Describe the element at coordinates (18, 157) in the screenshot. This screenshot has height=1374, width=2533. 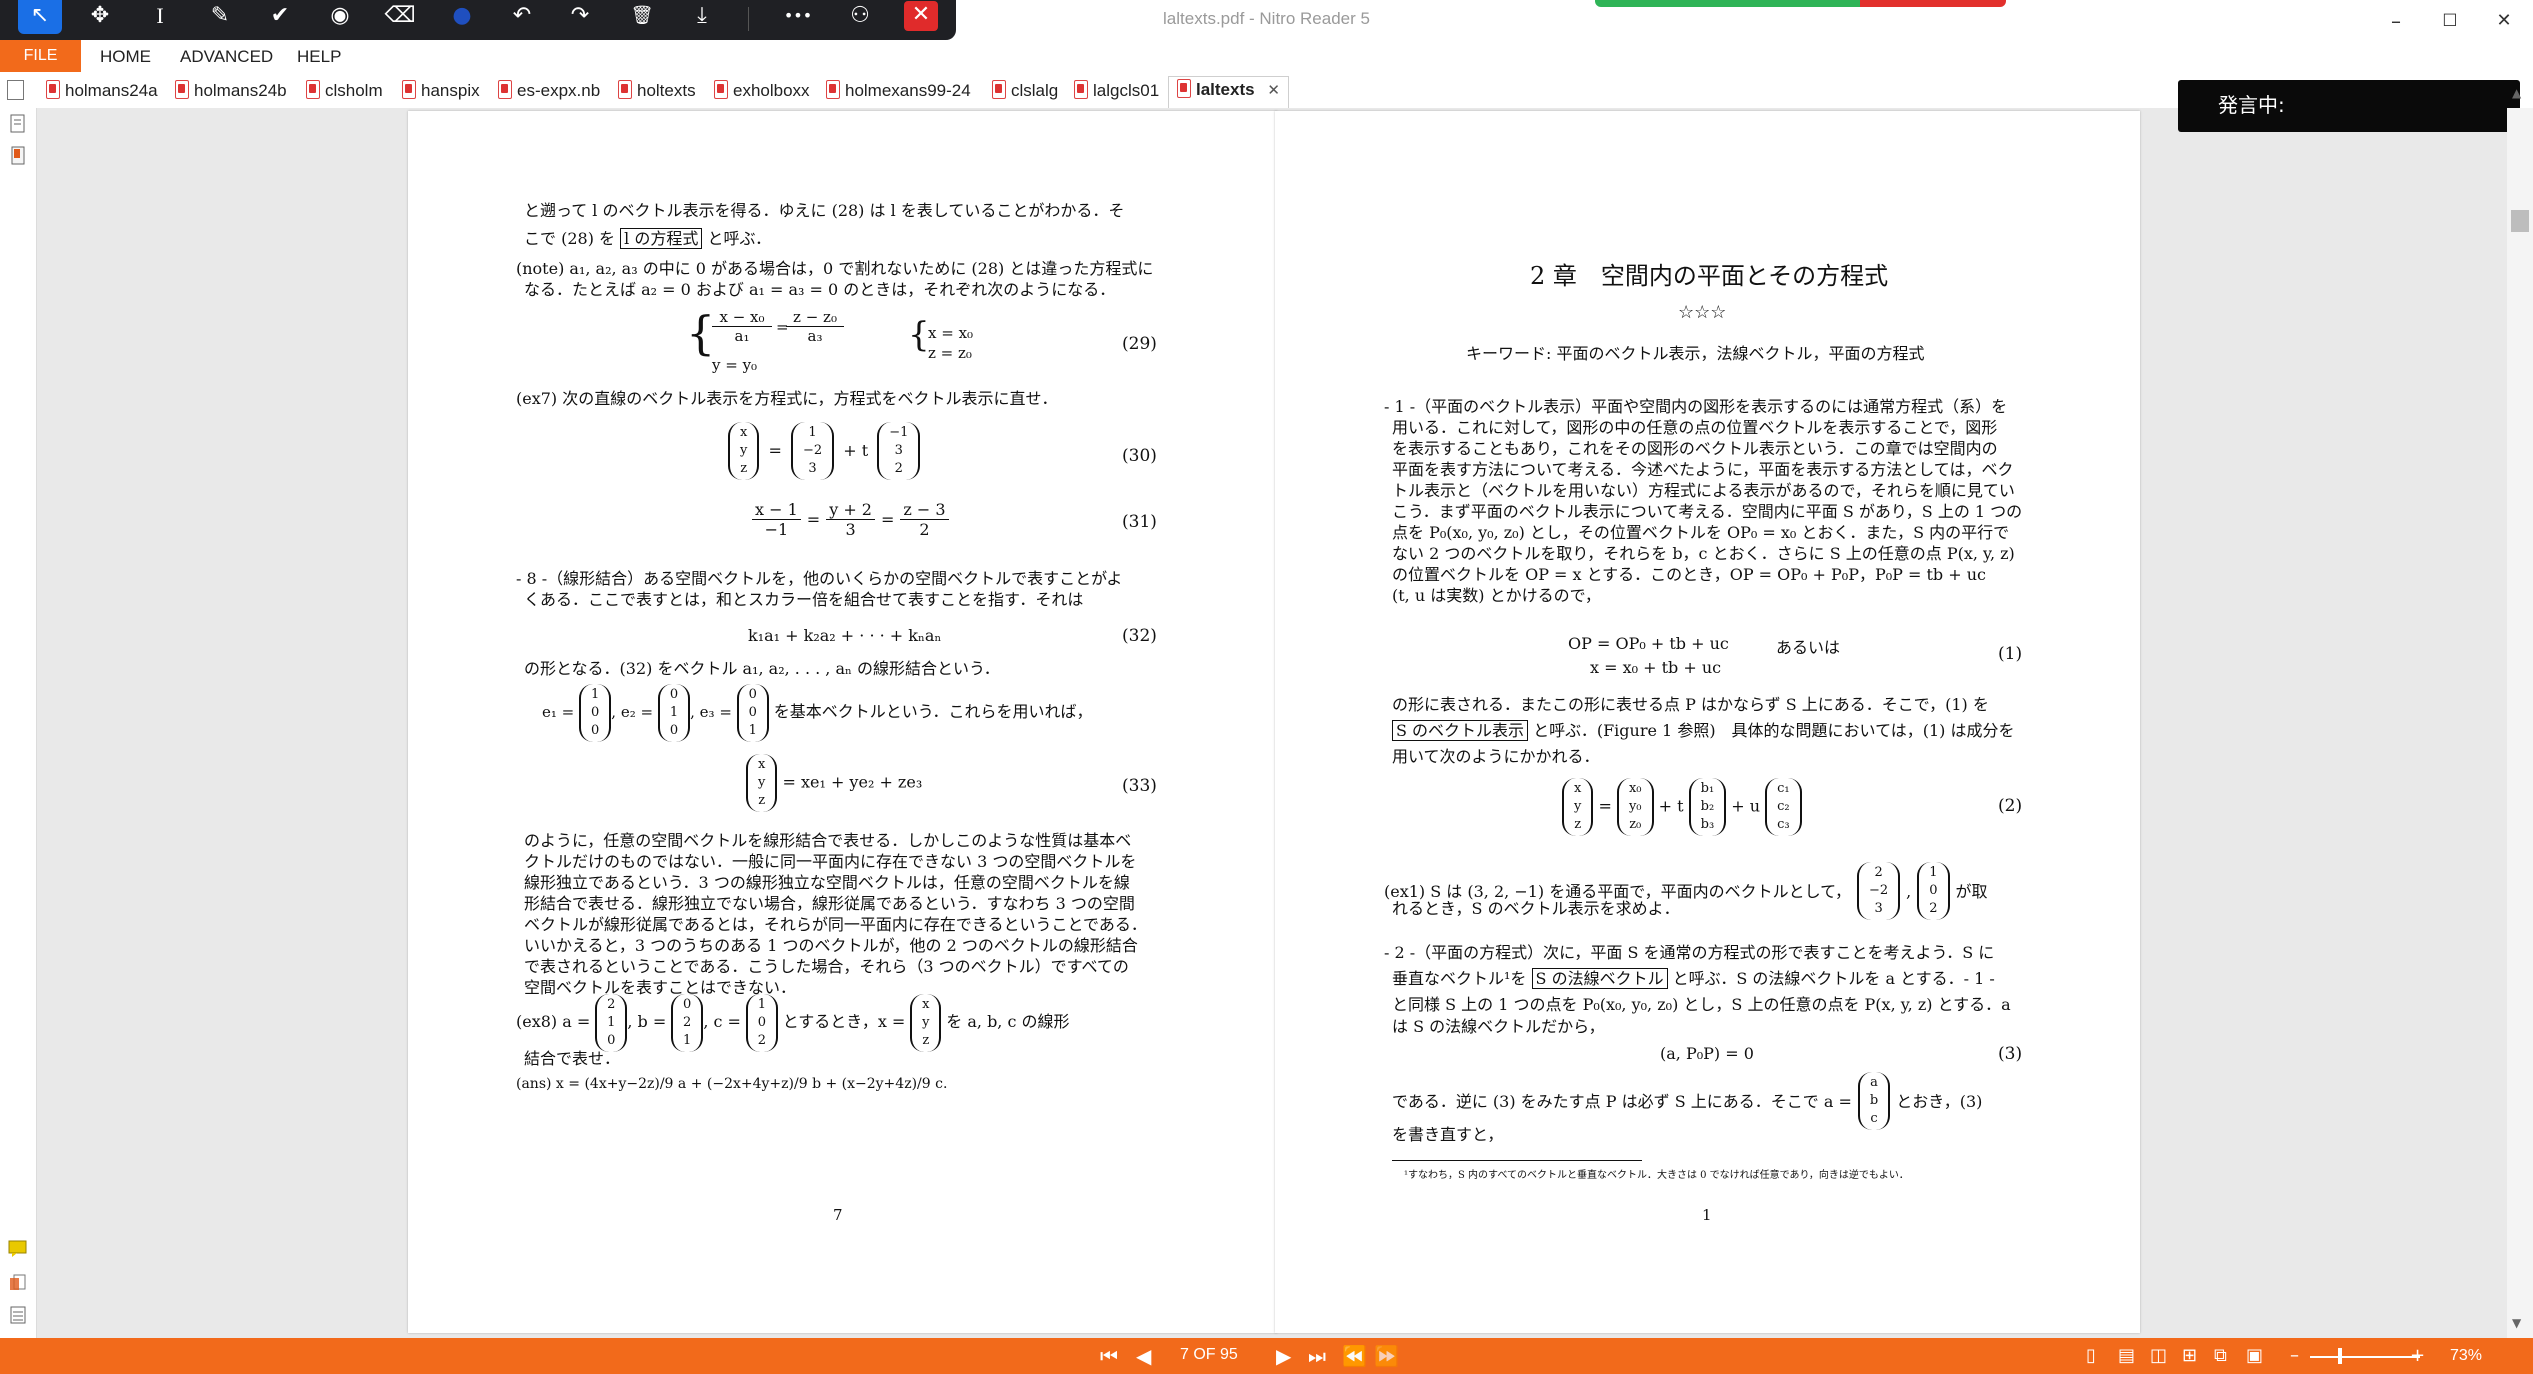
I see `bookmark-panel-icon` at that location.